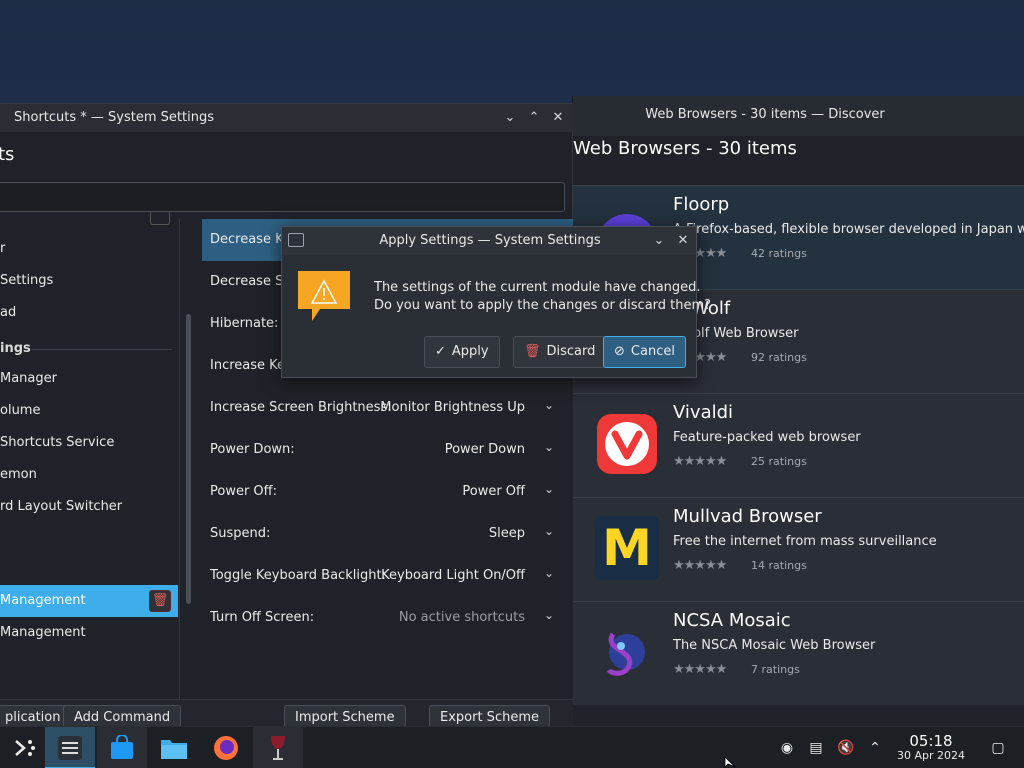 This screenshot has height=768, width=1024. What do you see at coordinates (89, 313) in the screenshot?
I see `list-item: ad` at bounding box center [89, 313].